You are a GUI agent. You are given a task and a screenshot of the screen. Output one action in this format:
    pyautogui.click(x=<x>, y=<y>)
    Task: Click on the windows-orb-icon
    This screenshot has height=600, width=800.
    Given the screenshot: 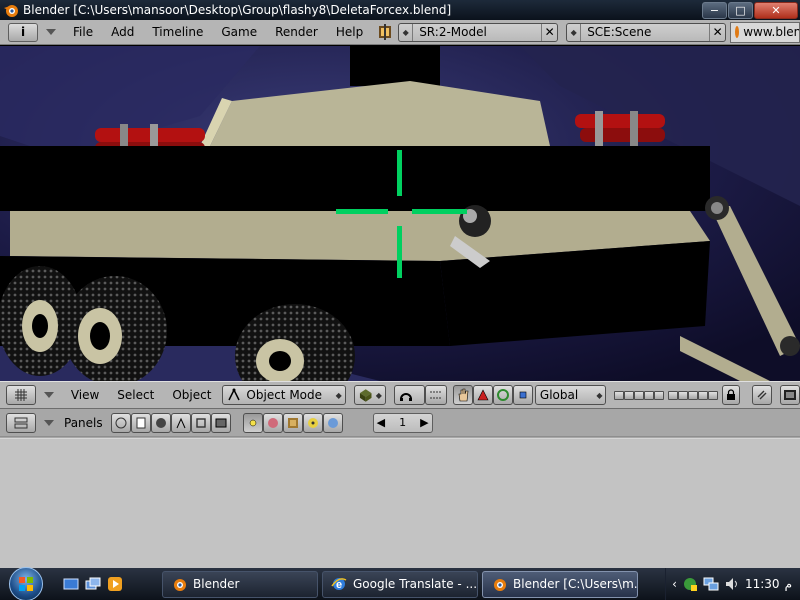 What is the action you would take?
    pyautogui.click(x=26, y=583)
    